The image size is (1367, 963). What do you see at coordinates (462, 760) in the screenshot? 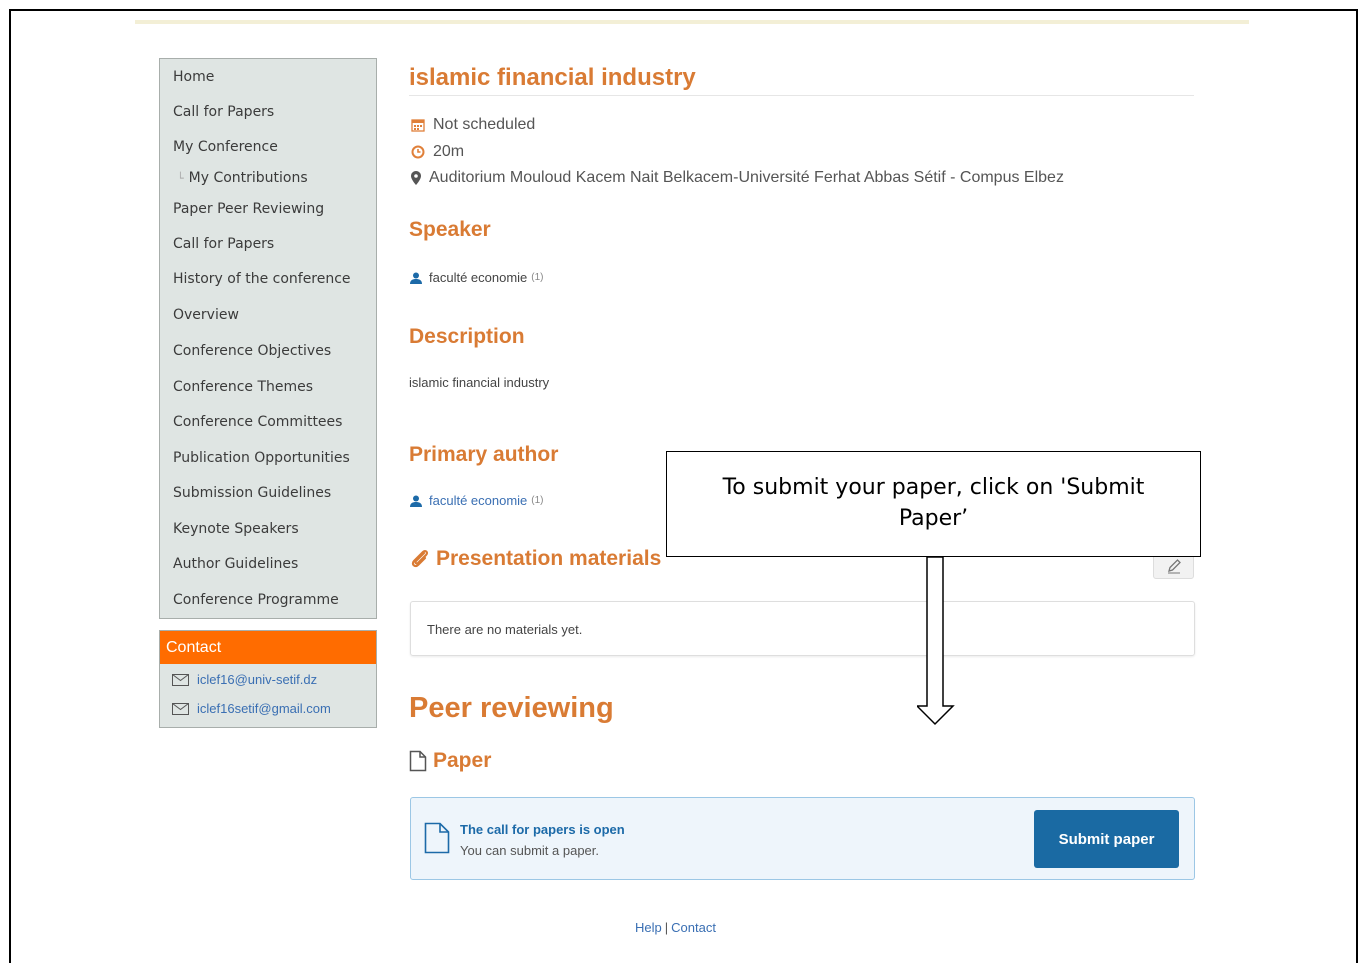
I see `paper-heading-text: Paper` at bounding box center [462, 760].